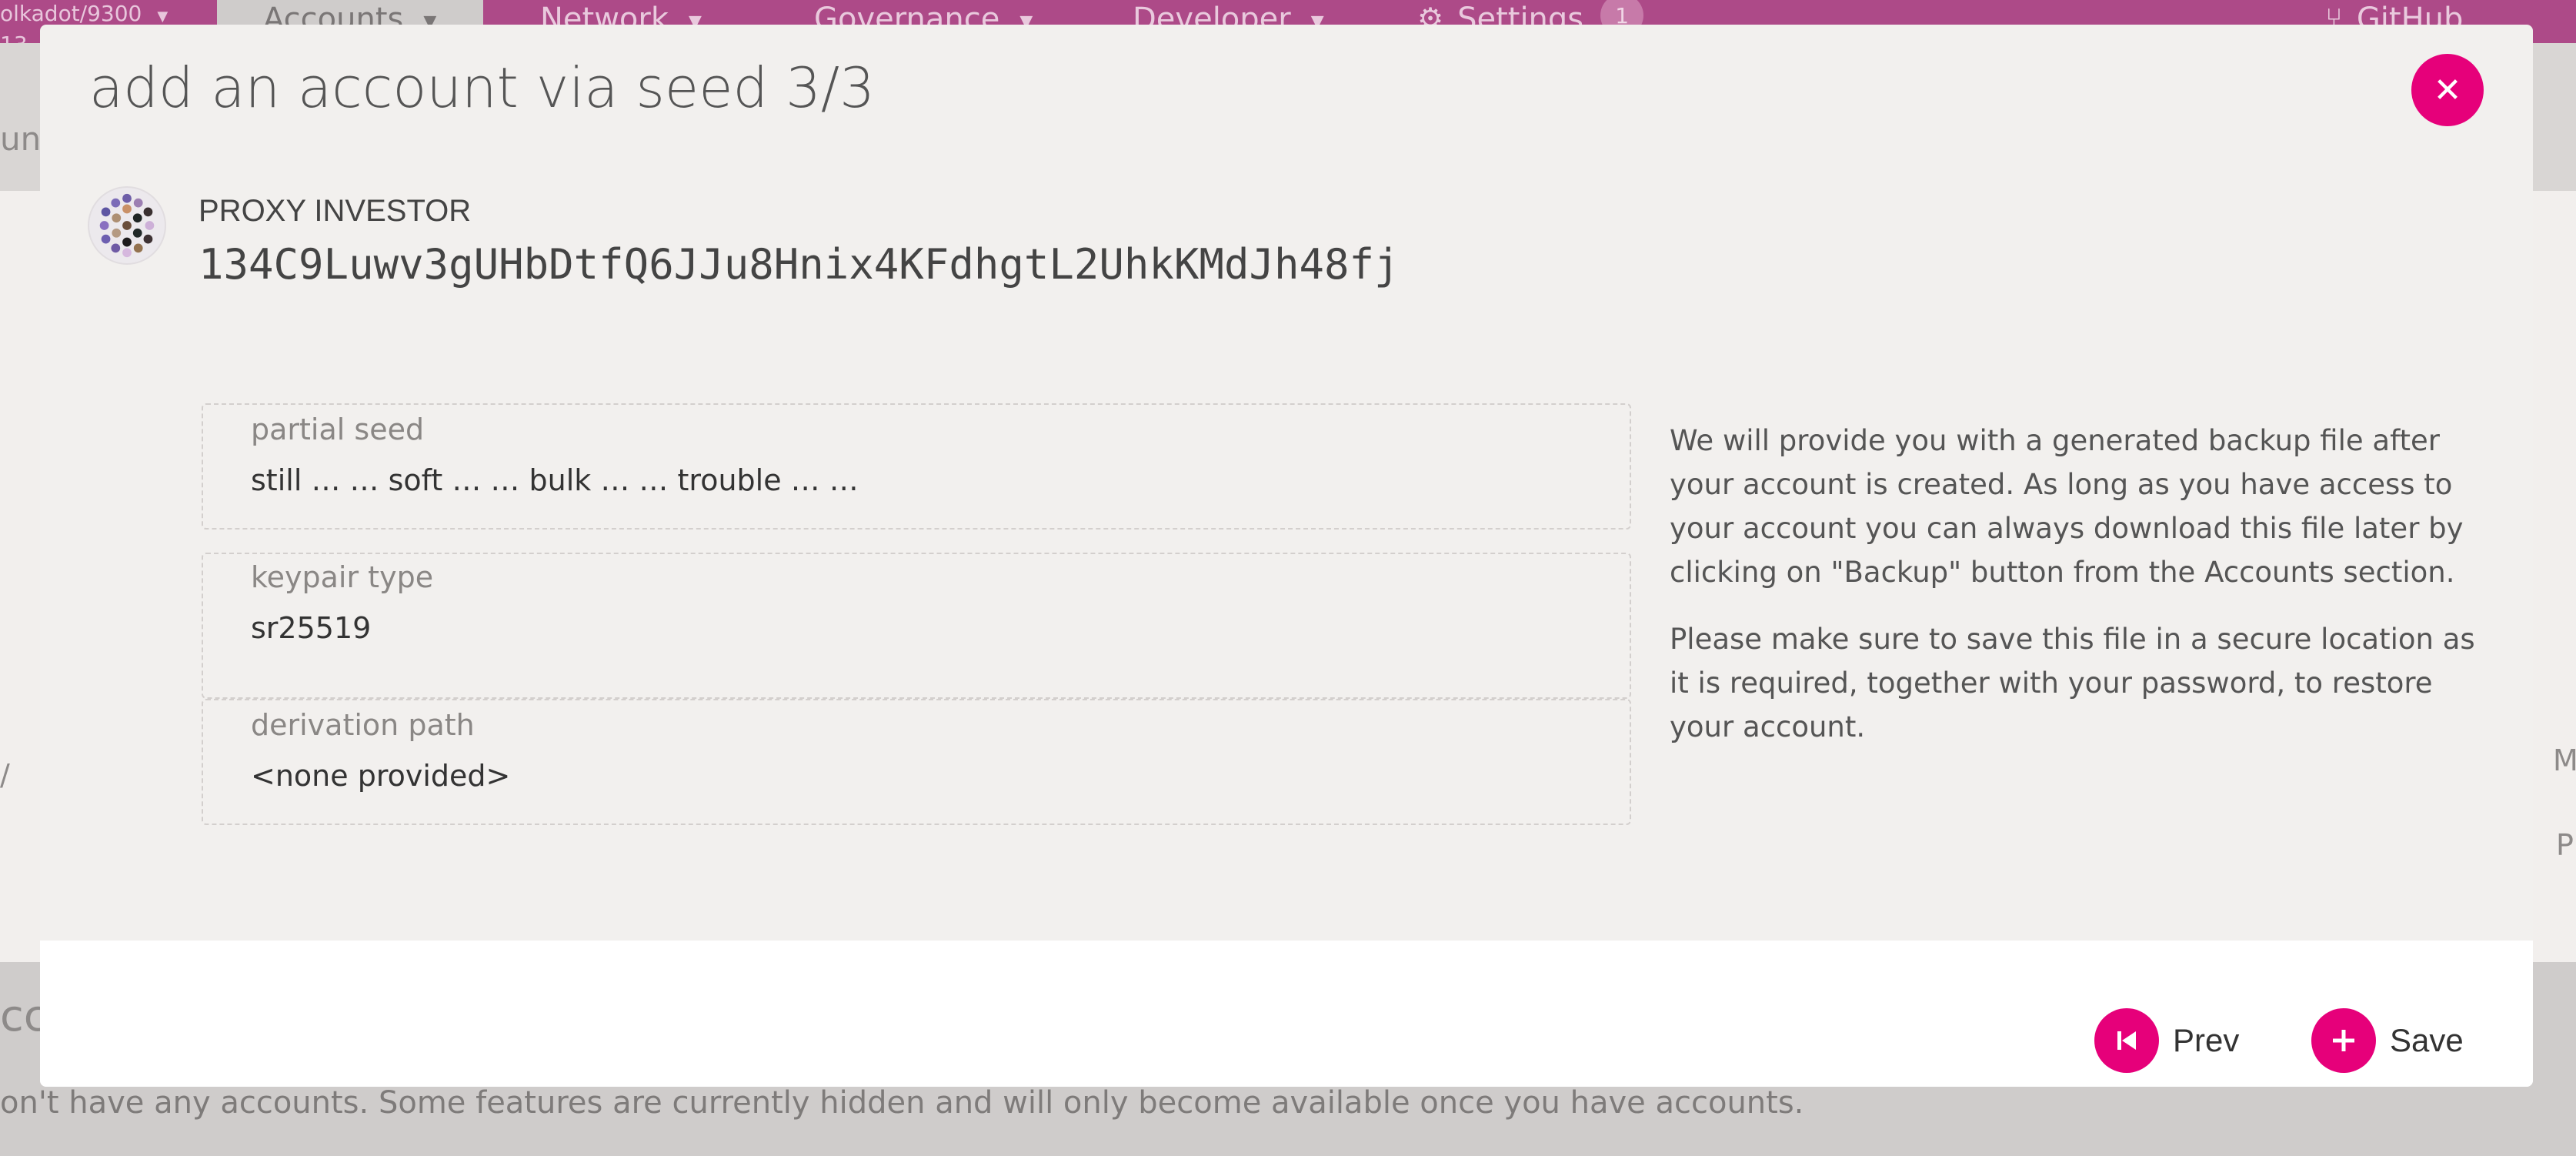  Describe the element at coordinates (482, 87) in the screenshot. I see `modal-title: add an account via seed 3/3` at that location.